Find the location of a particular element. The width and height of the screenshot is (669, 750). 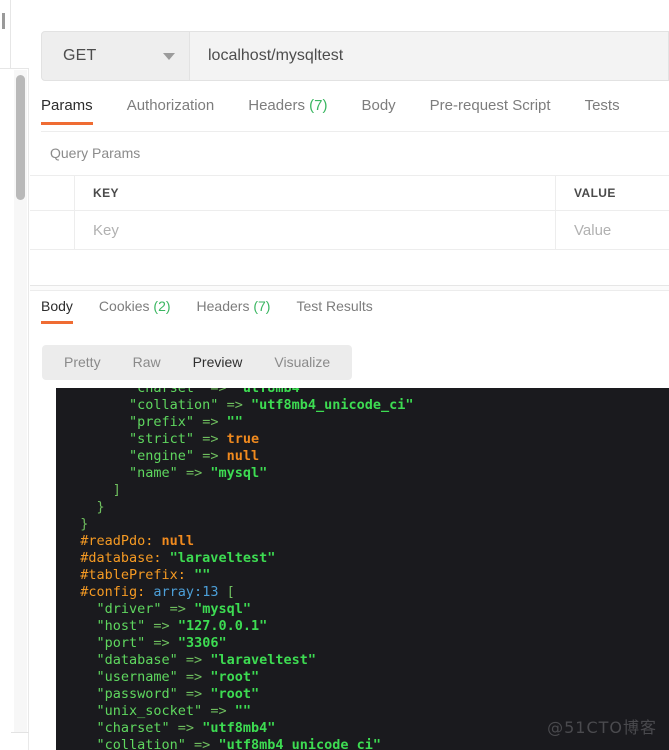

code-token: true is located at coordinates (243, 439).